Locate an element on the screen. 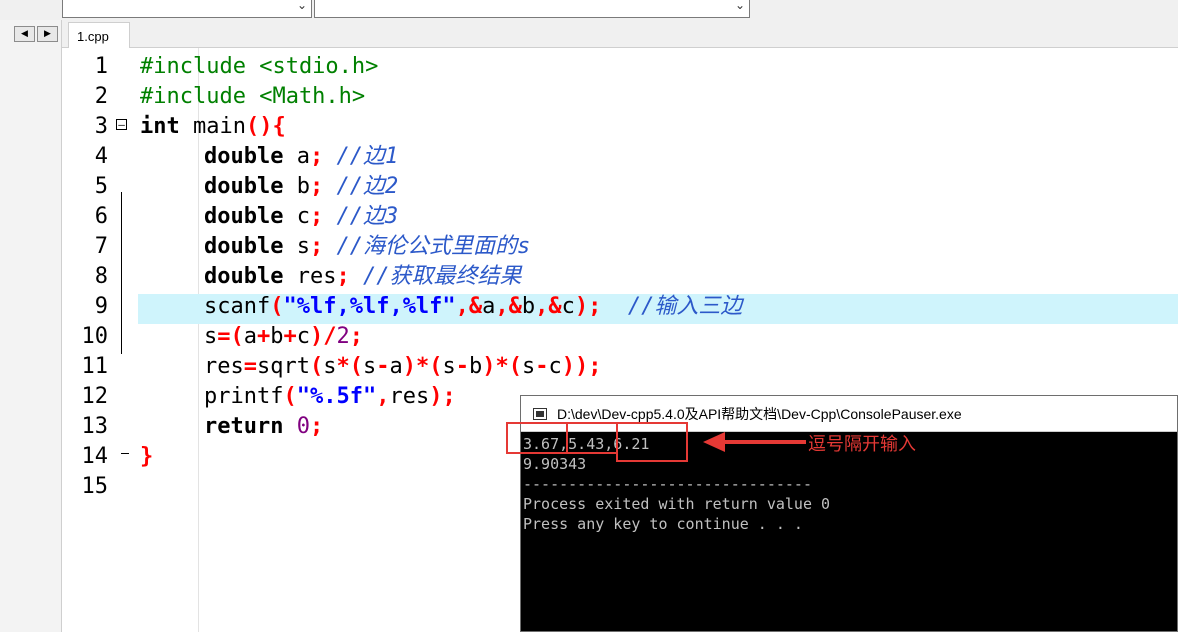  code-text: res=sqrt(s*(s-a)*(s-b)*(s-c)); is located at coordinates (402, 367).